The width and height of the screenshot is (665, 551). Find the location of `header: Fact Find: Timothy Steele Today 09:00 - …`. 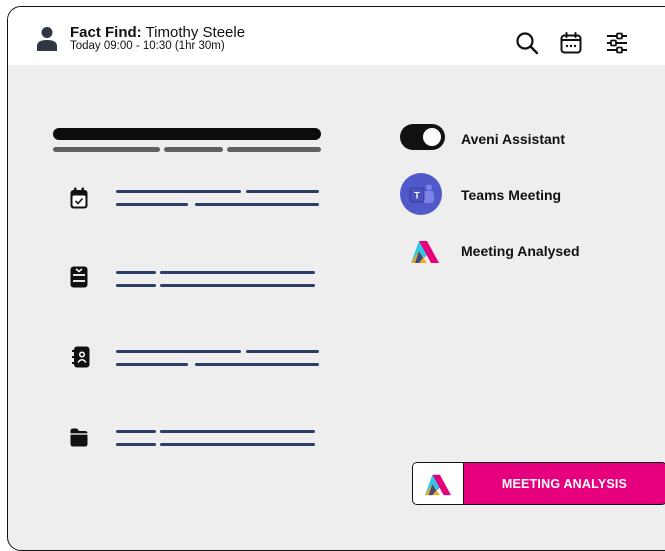

header: Fact Find: Timothy Steele Today 09:00 - … is located at coordinates (336, 36).